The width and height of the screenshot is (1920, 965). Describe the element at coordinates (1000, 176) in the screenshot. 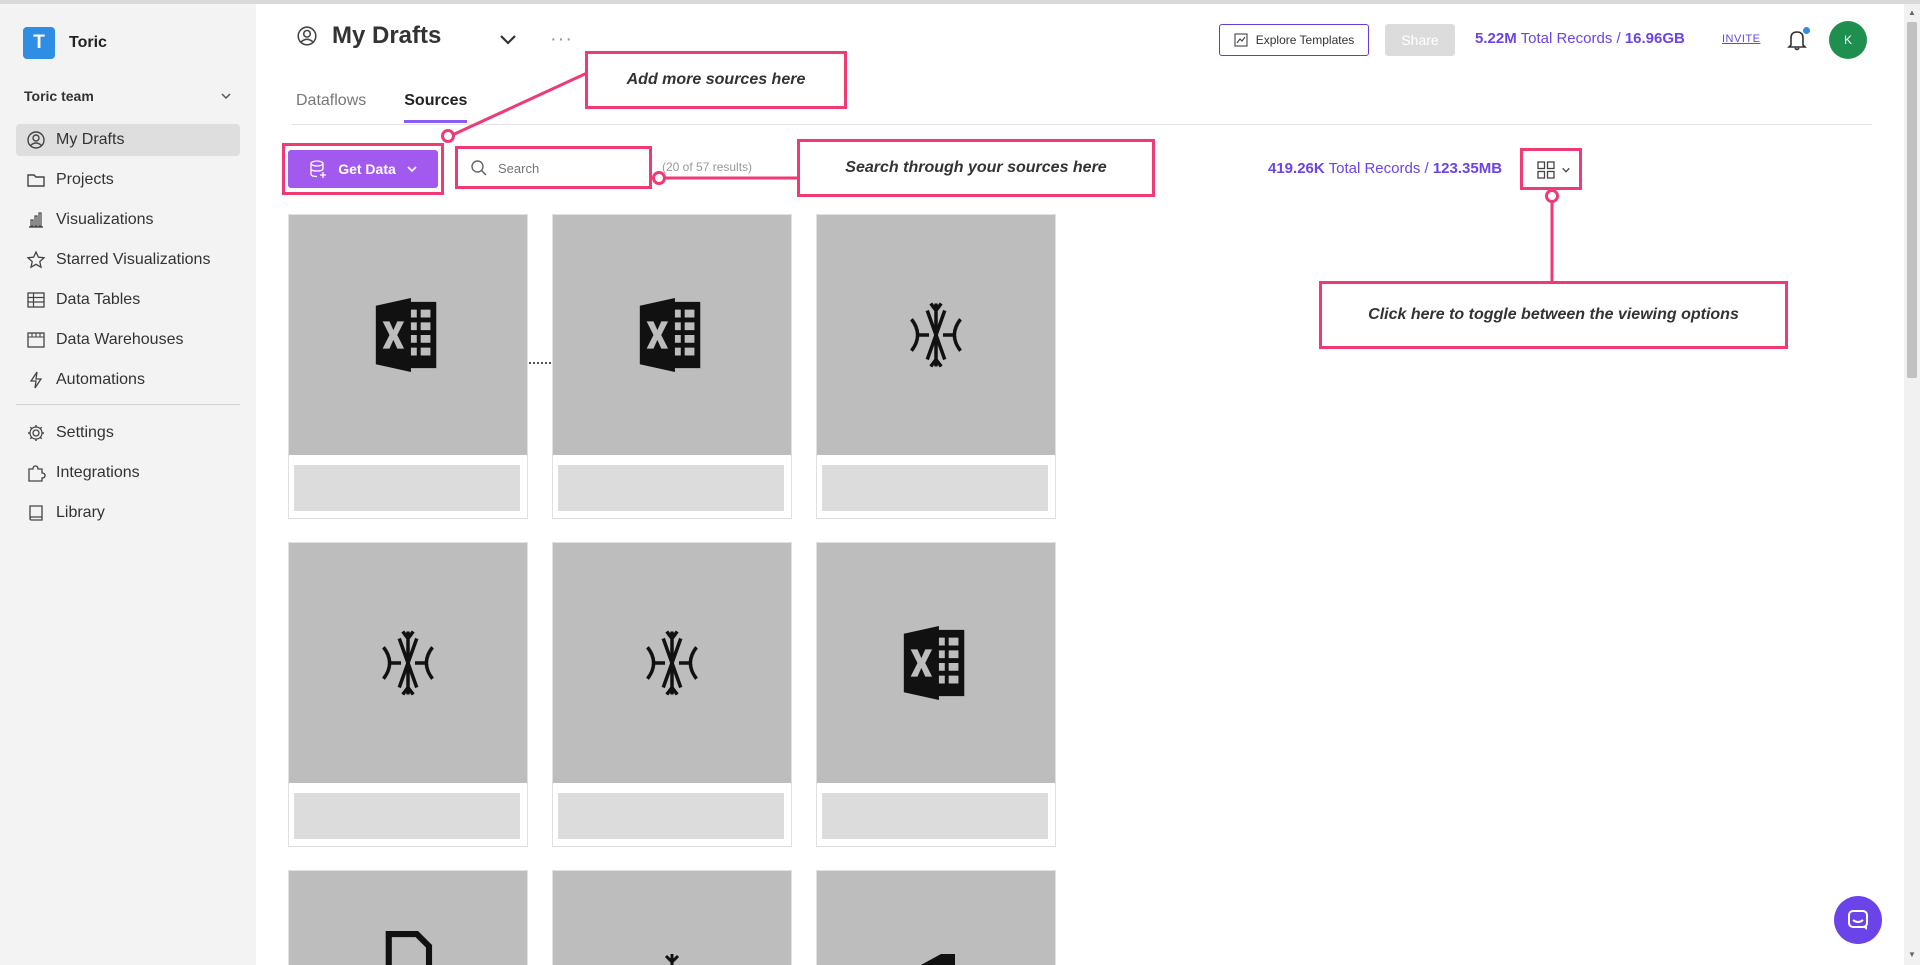

I see `annotation-connectors` at that location.